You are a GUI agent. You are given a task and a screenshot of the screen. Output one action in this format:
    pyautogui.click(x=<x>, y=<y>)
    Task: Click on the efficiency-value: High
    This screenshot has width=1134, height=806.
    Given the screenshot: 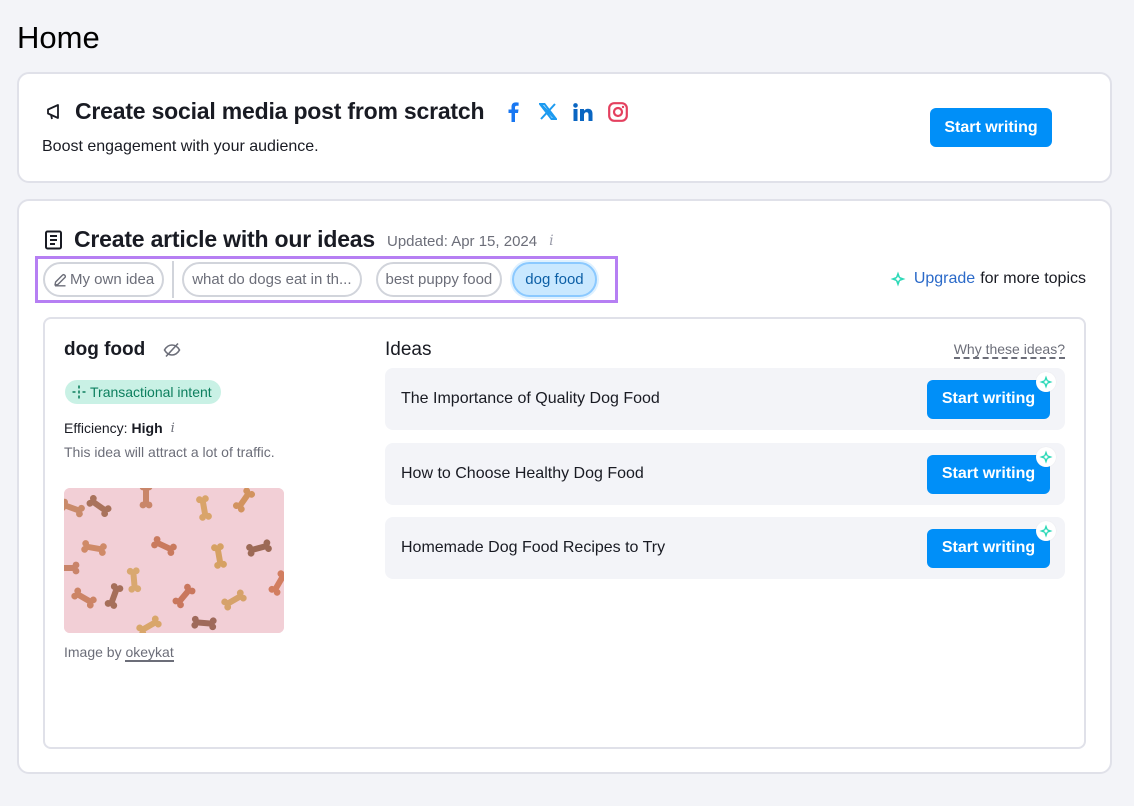 What is the action you would take?
    pyautogui.click(x=147, y=427)
    